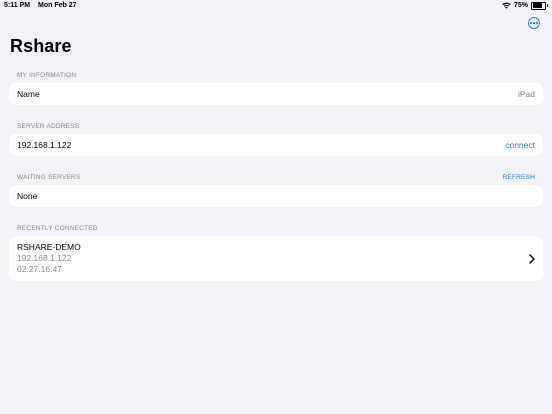  I want to click on name-value: iPad, so click(526, 94).